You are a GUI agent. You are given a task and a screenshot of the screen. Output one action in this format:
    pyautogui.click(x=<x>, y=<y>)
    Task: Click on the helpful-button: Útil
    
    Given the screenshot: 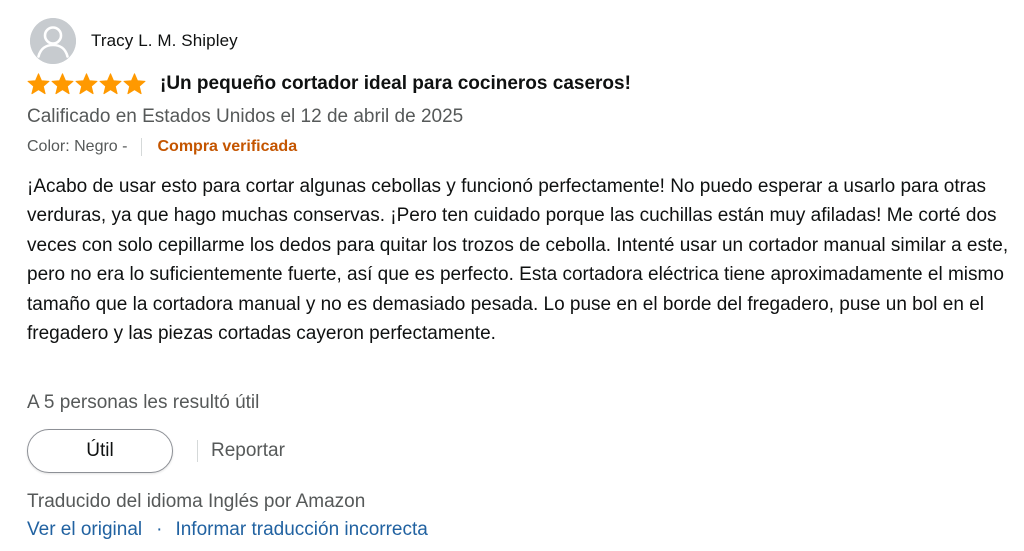 What is the action you would take?
    pyautogui.click(x=100, y=451)
    